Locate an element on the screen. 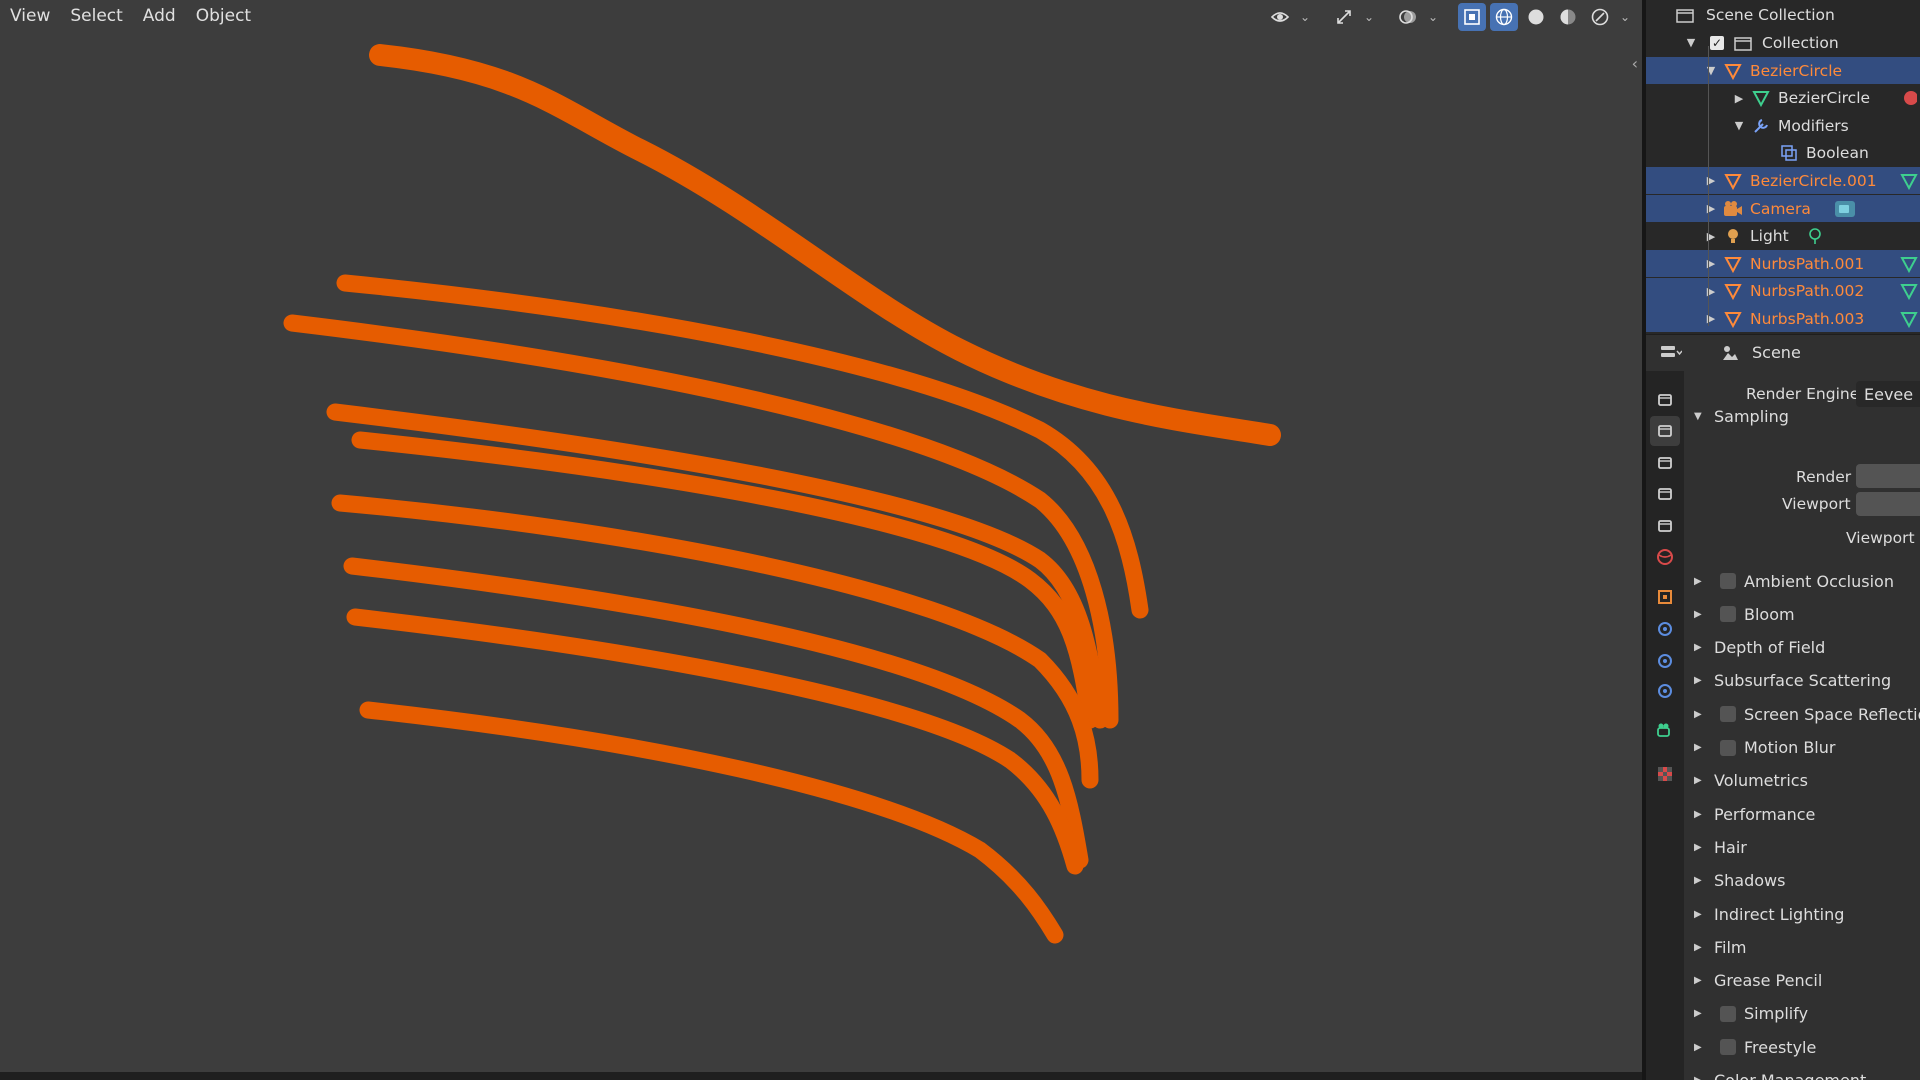  viewport-samples-label: Viewport is located at coordinates (1816, 504).